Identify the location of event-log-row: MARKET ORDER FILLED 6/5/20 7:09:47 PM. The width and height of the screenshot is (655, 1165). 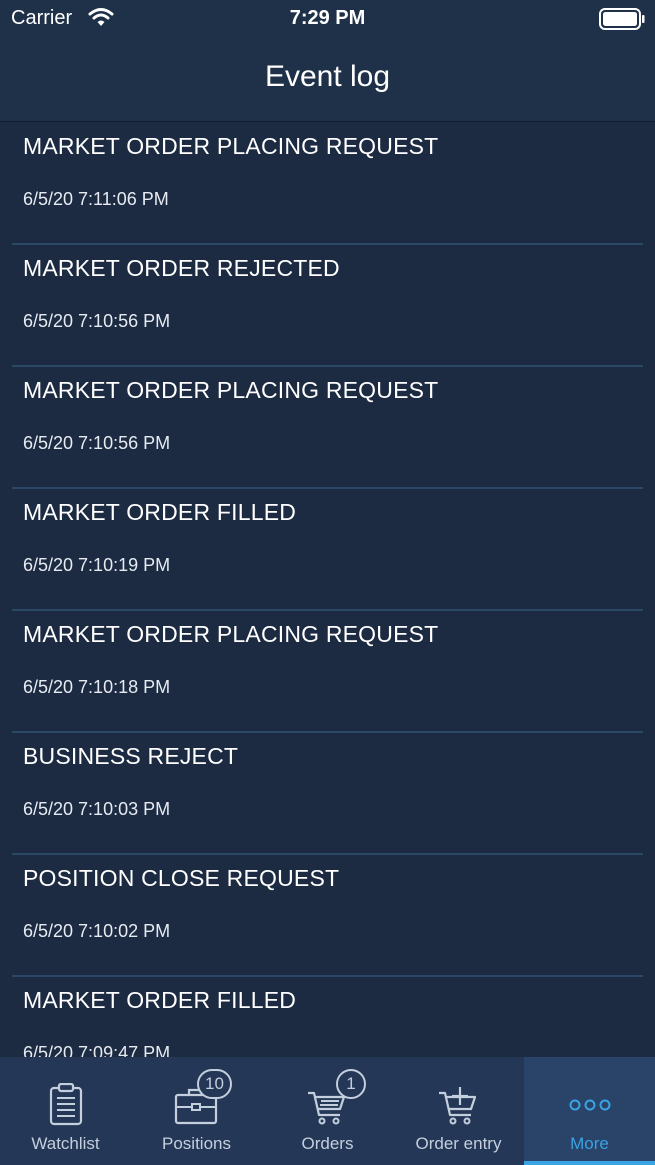
(327, 1017).